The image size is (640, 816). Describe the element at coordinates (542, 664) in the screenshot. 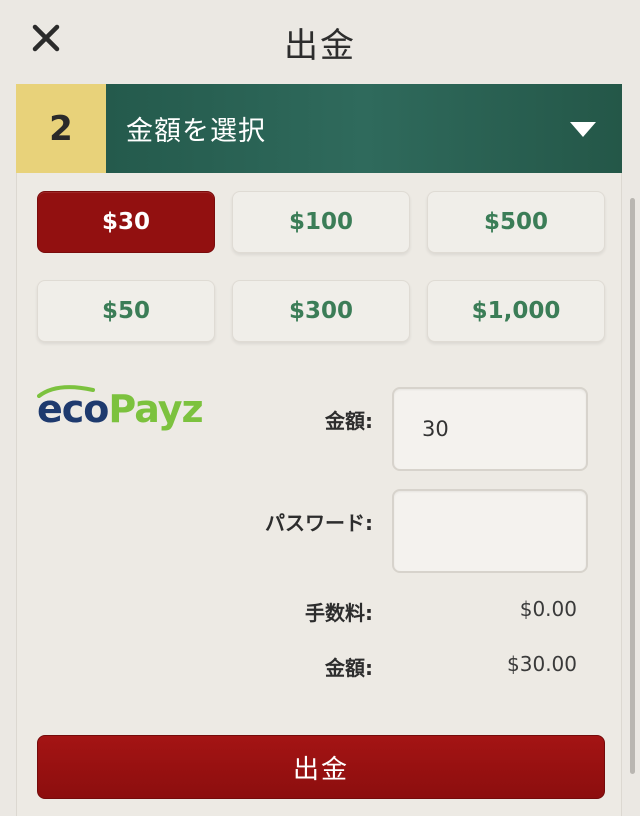

I see `total-value: $30.00` at that location.